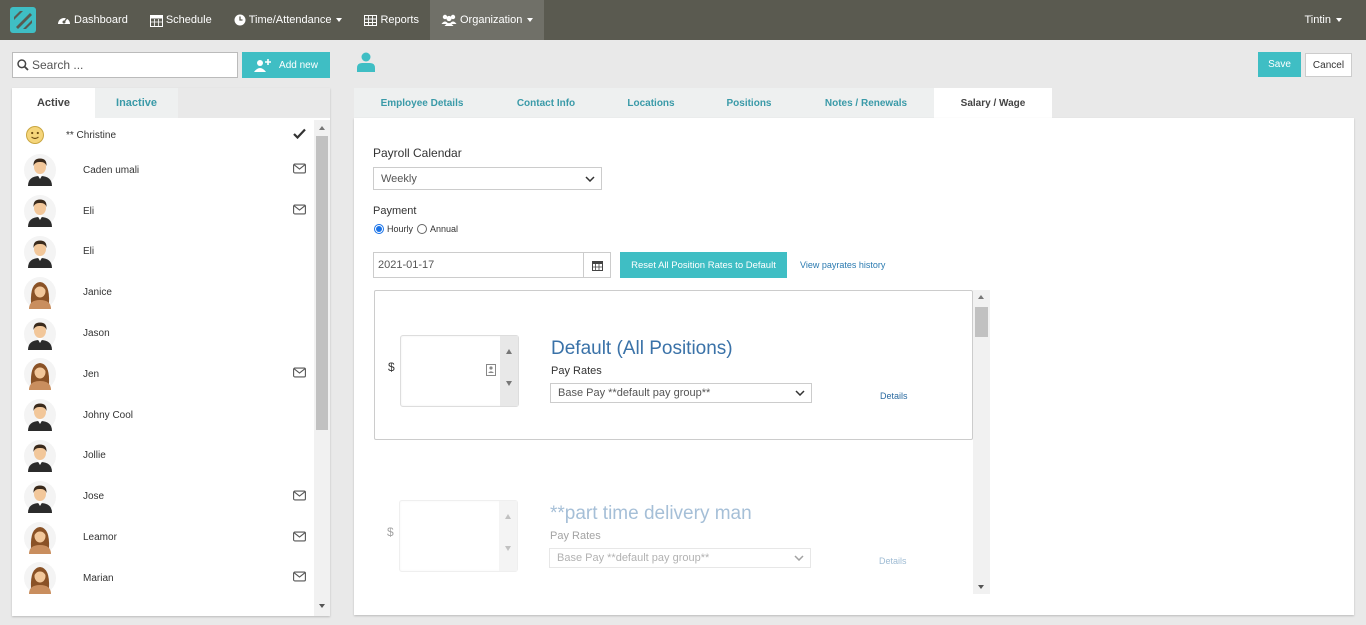 Image resolution: width=1366 pixels, height=625 pixels. Describe the element at coordinates (546, 103) in the screenshot. I see `tab-contact-info: Contact Info` at that location.